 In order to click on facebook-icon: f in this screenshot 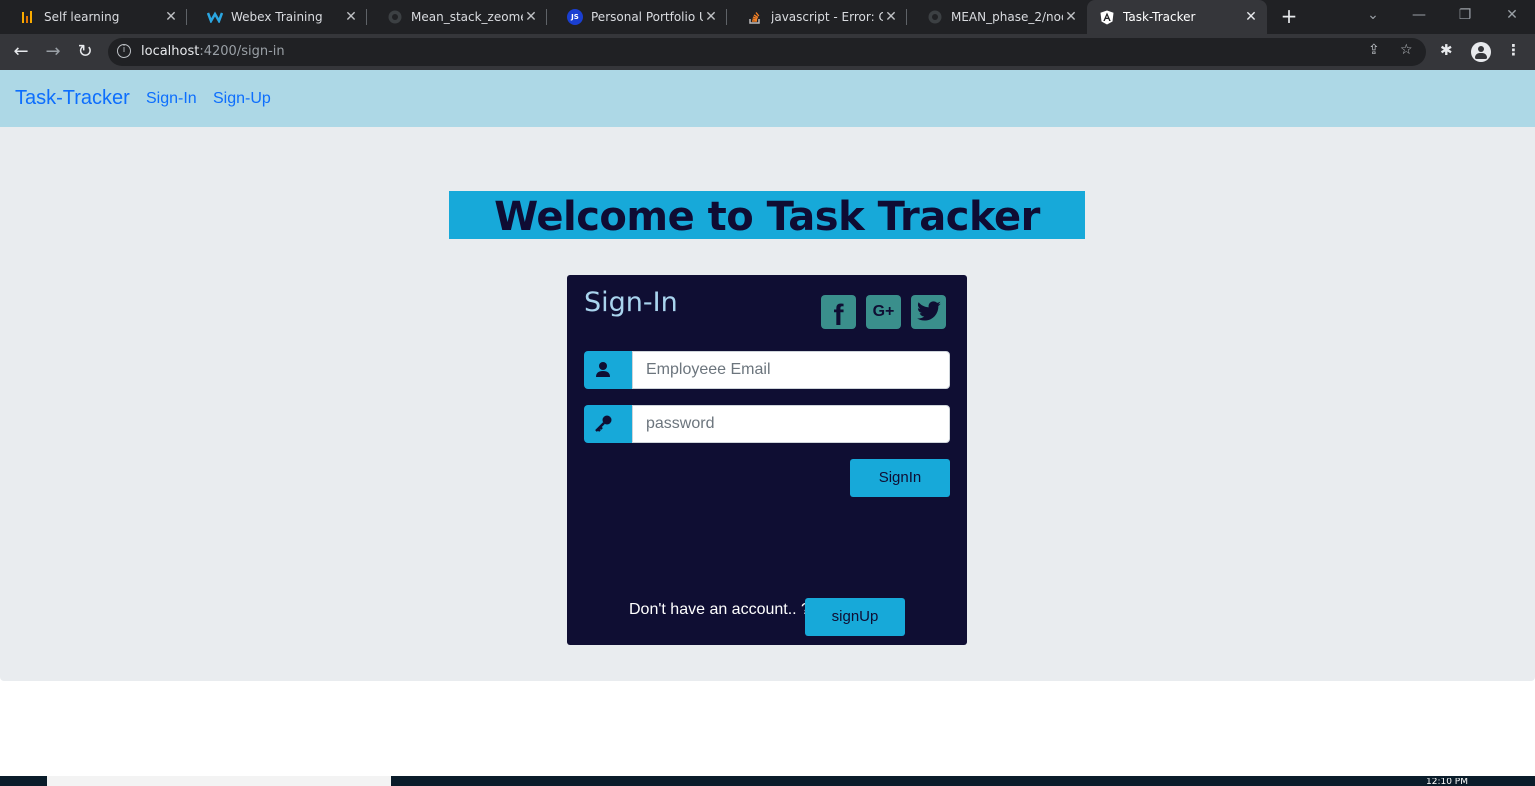, I will do `click(838, 313)`.